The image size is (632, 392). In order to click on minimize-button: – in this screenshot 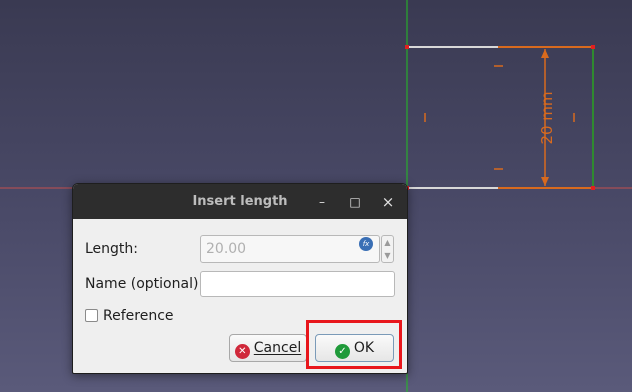, I will do `click(322, 202)`.